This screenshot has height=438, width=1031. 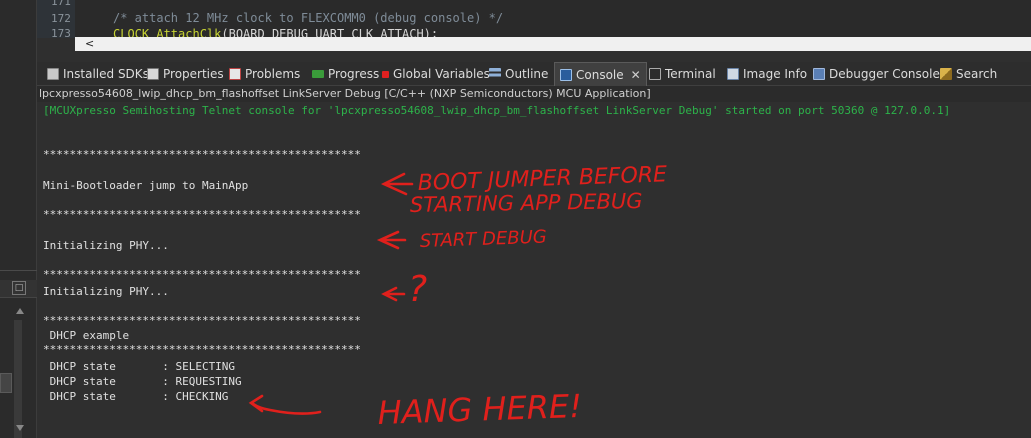 I want to click on left-panel-field, so click(x=6, y=383).